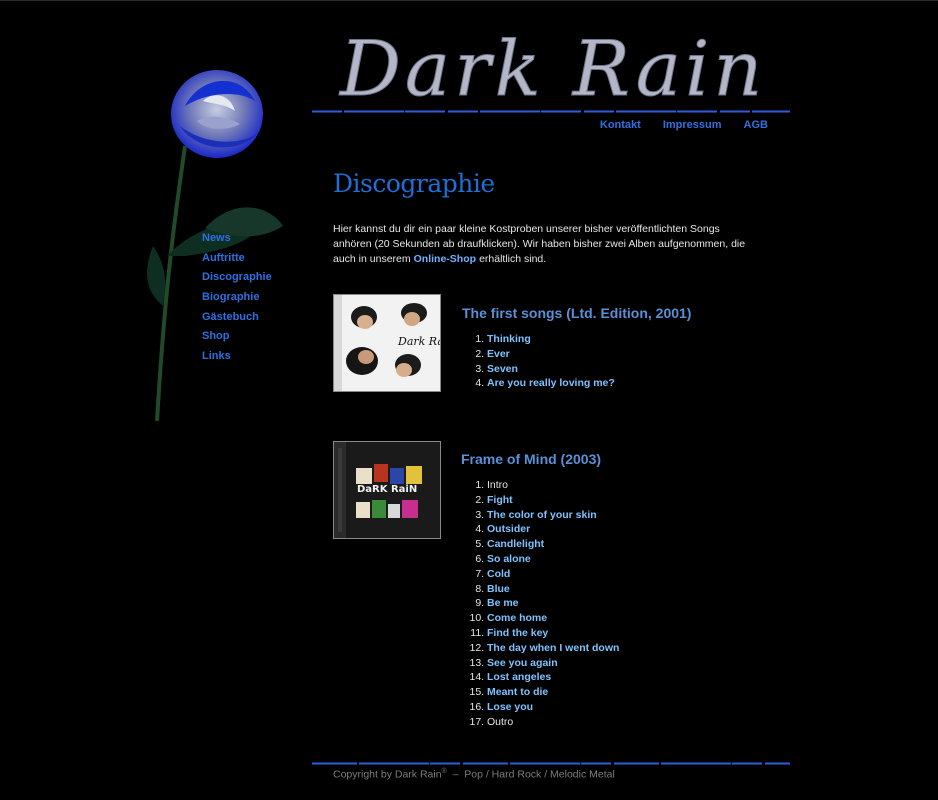  I want to click on dark-rain-logo: Dark Rain, so click(552, 69).